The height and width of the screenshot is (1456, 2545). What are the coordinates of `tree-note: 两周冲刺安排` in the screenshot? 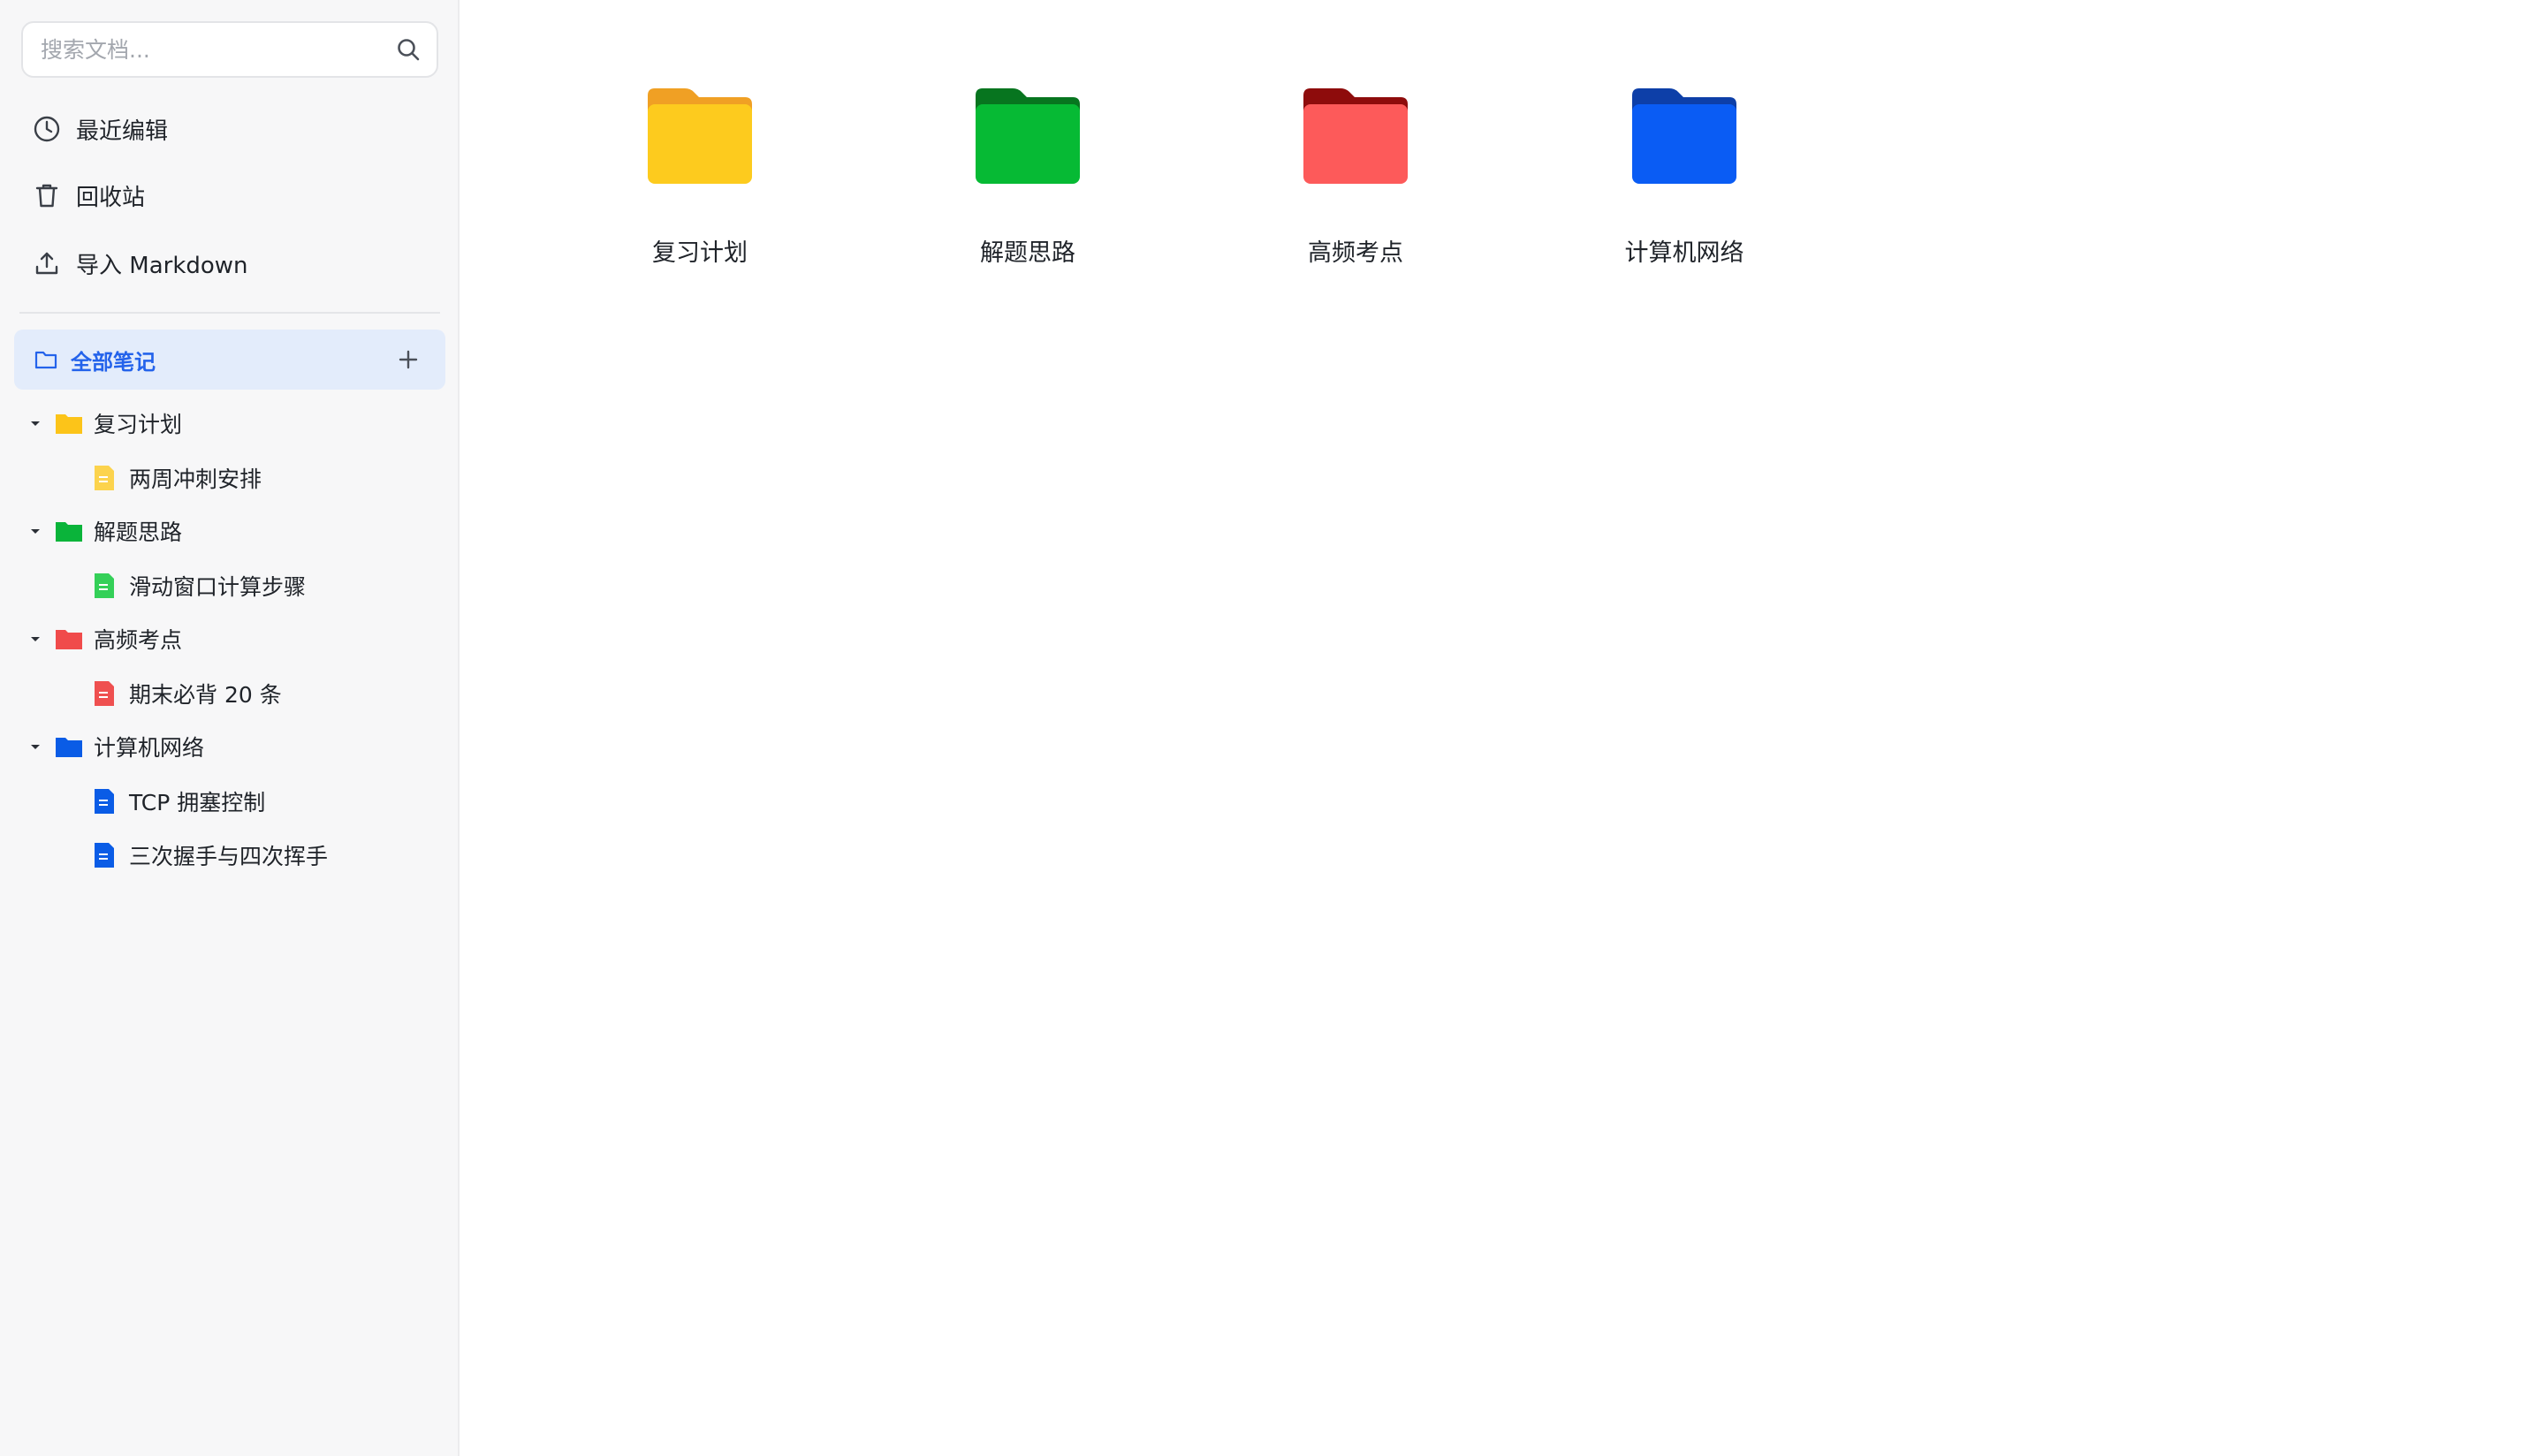 It's located at (177, 478).